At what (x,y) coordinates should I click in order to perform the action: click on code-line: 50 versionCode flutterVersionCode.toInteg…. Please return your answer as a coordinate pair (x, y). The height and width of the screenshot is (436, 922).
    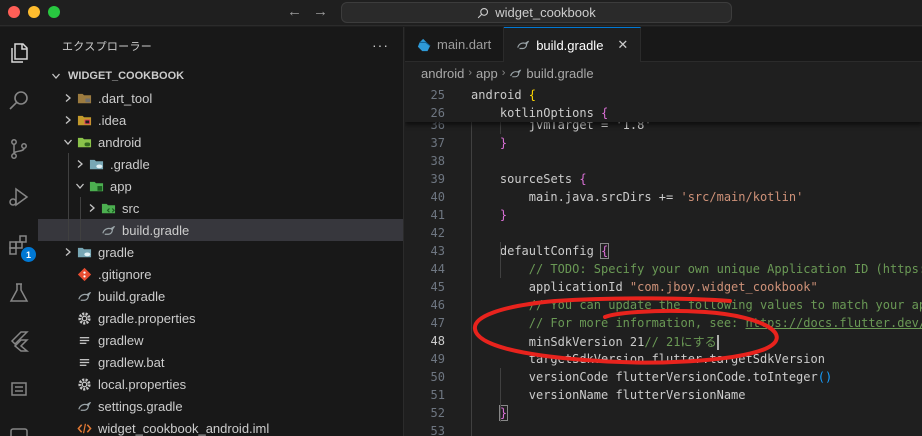
    Looking at the image, I should click on (663, 377).